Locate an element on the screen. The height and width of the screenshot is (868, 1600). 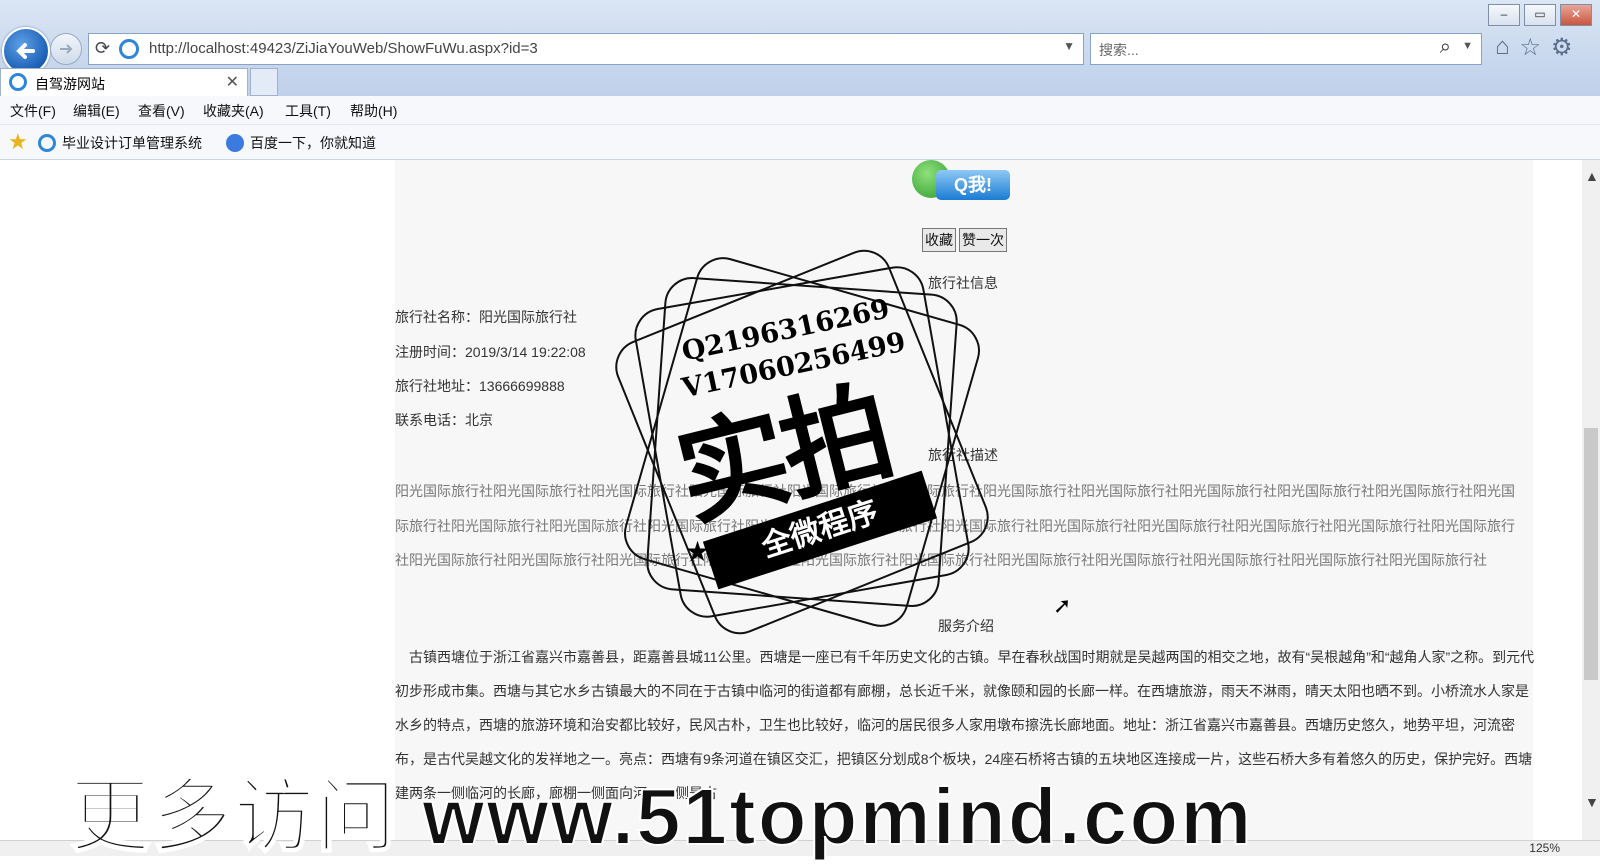
search-box: 搜索... ⌕ ▼ is located at coordinates (1286, 49).